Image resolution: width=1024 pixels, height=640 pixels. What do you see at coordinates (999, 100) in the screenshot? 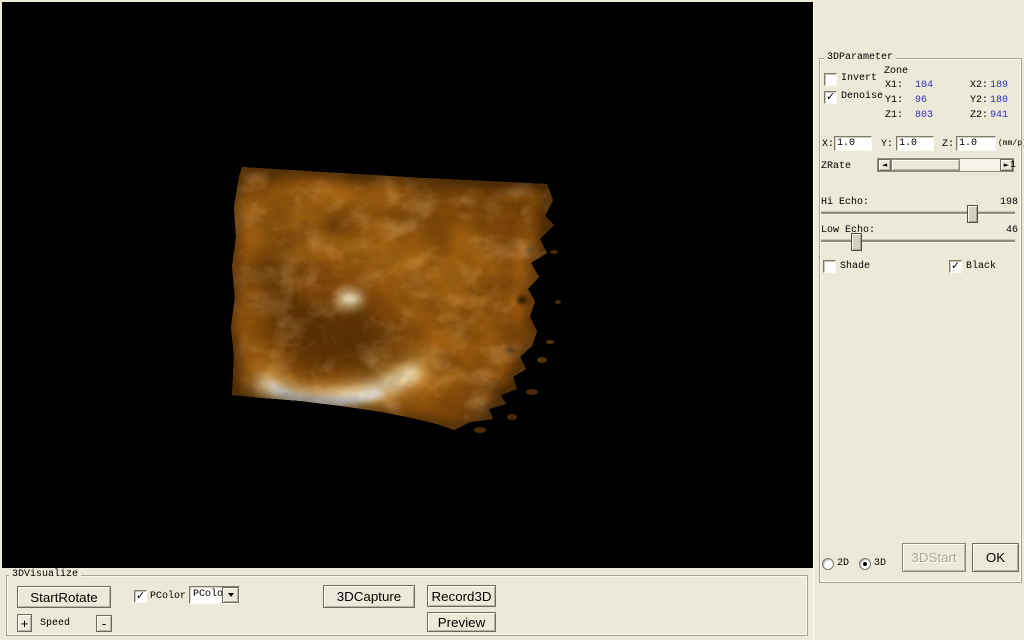
I see `zone-y2-value: 180` at bounding box center [999, 100].